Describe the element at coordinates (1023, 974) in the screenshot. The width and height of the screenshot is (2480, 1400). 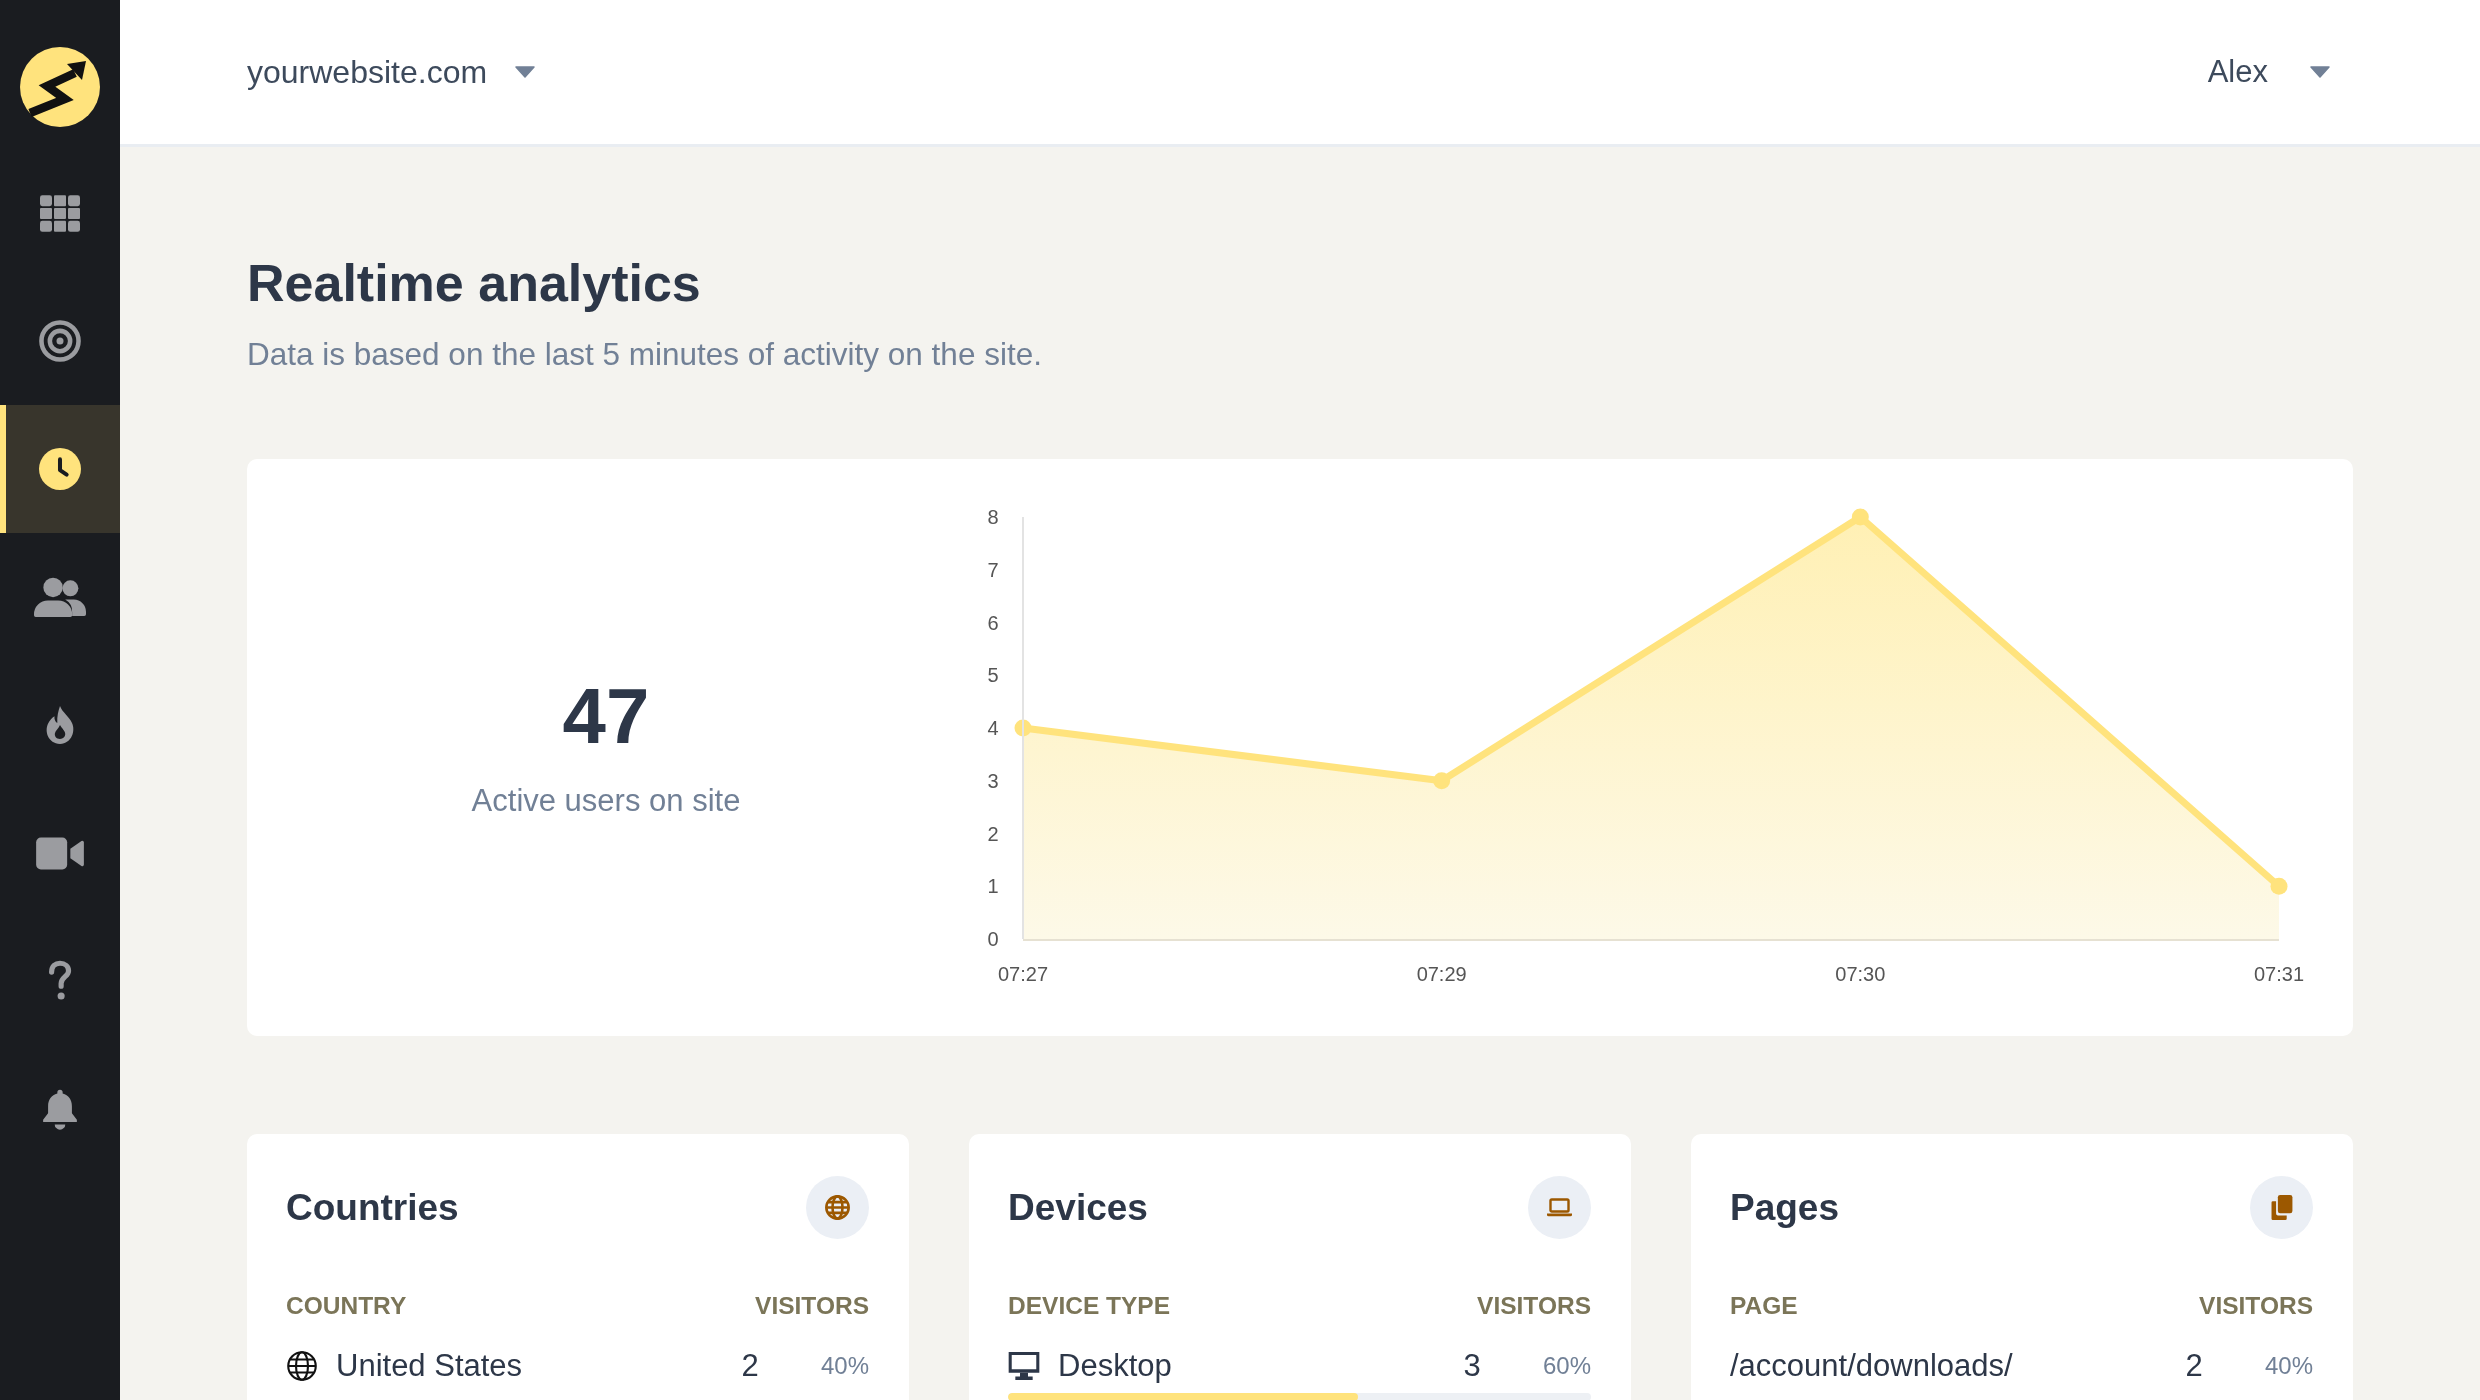
I see `x-axis-label: 07:27` at that location.